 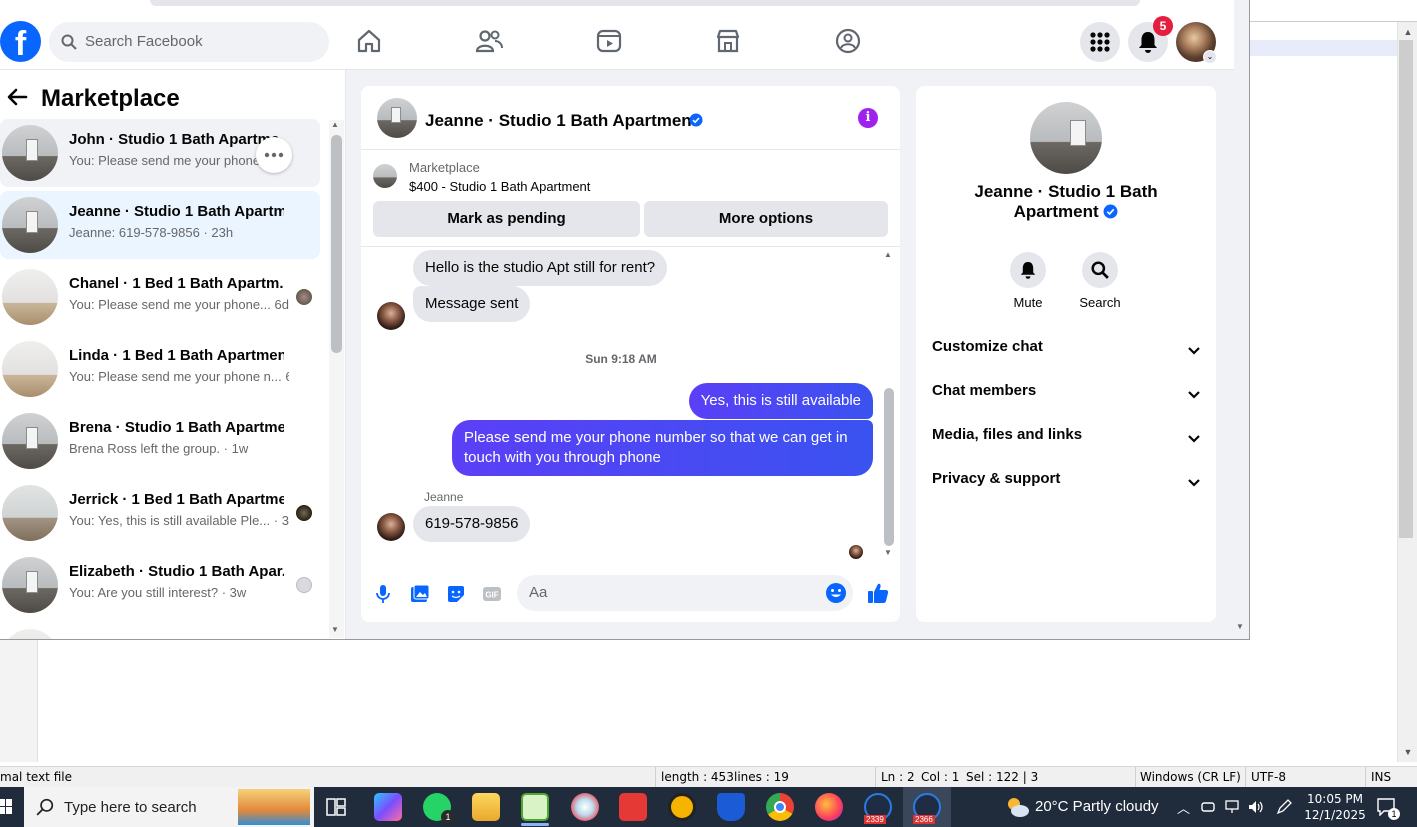 What do you see at coordinates (336, 807) in the screenshot?
I see `task-view-icon` at bounding box center [336, 807].